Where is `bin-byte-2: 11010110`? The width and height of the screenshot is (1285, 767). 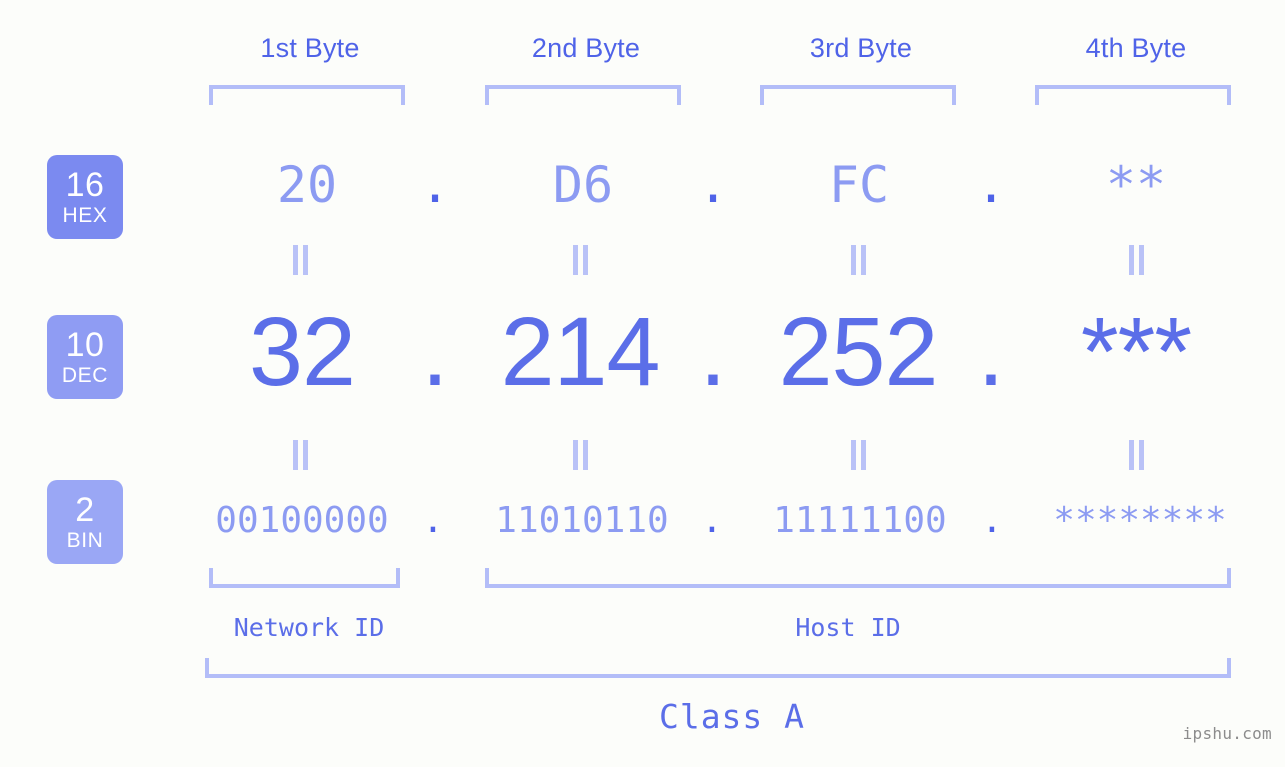 bin-byte-2: 11010110 is located at coordinates (582, 520).